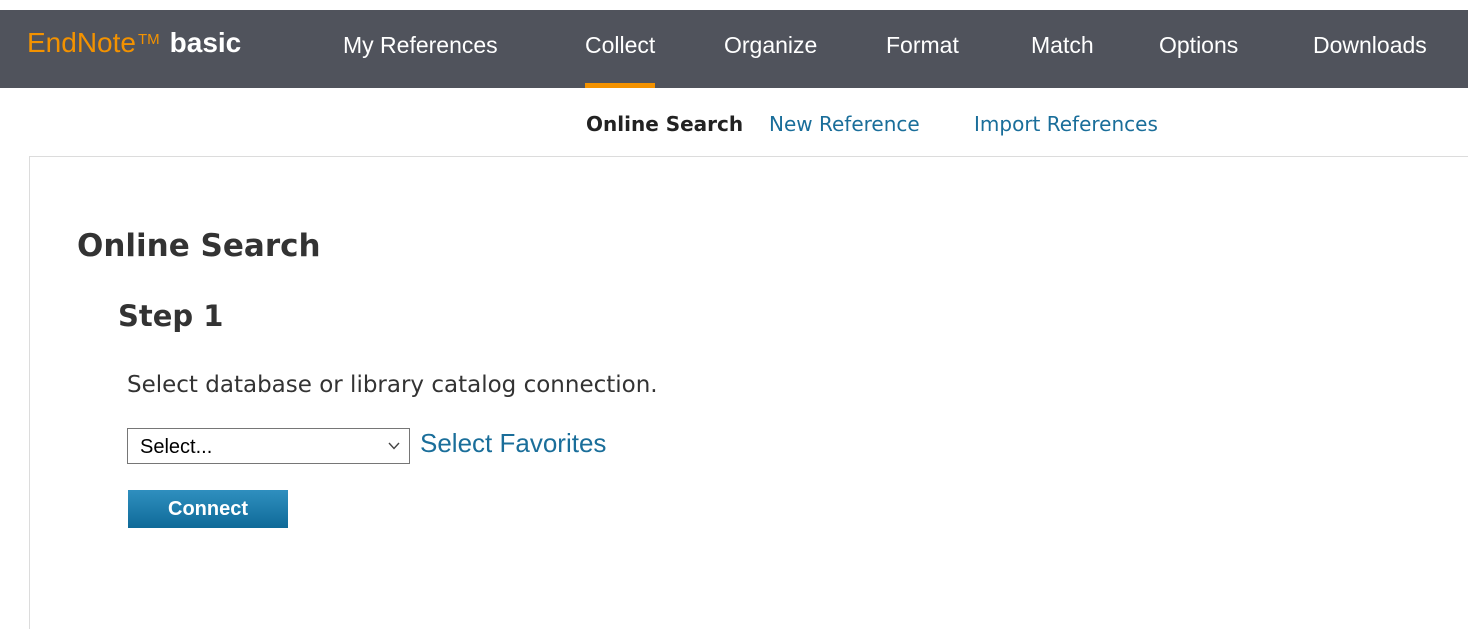 This screenshot has width=1468, height=629. Describe the element at coordinates (844, 124) in the screenshot. I see `subnav-new-reference: New Reference` at that location.